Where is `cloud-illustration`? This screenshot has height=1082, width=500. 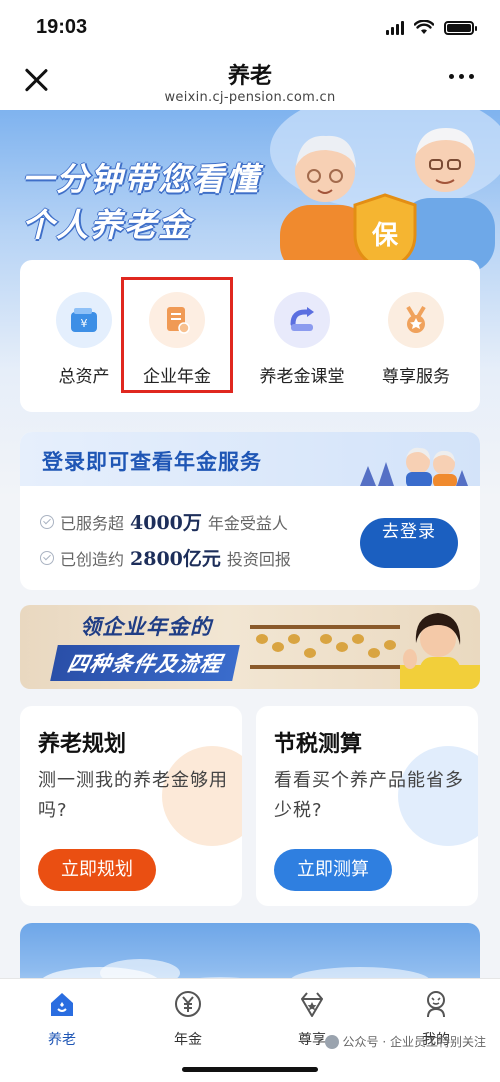 cloud-illustration is located at coordinates (236, 968).